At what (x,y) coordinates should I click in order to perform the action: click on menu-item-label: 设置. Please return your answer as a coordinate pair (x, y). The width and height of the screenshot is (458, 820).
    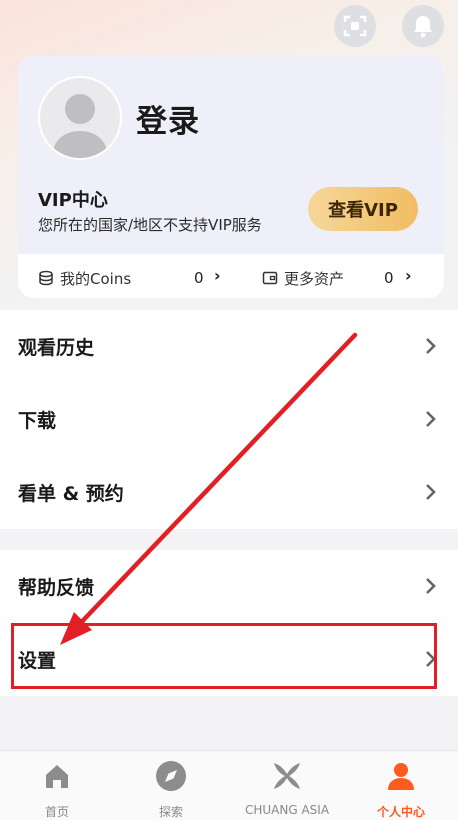
    Looking at the image, I should click on (37, 661).